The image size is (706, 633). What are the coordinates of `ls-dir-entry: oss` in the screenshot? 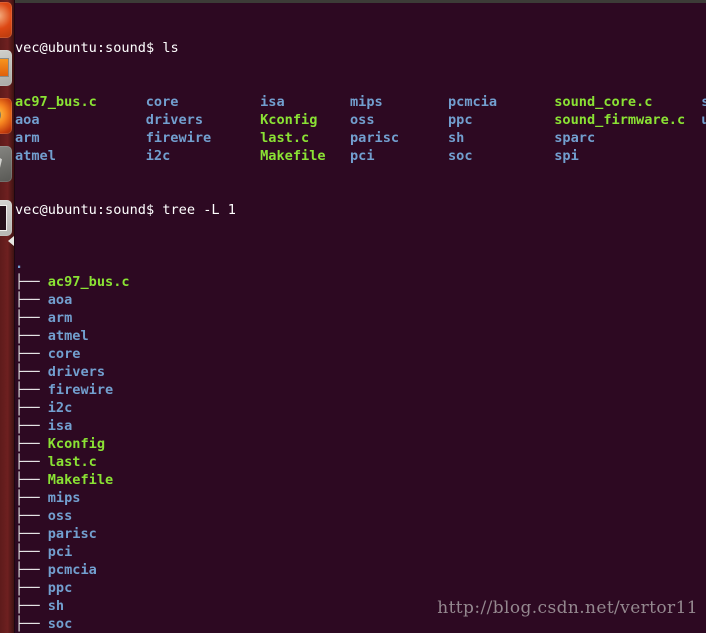 It's located at (362, 120).